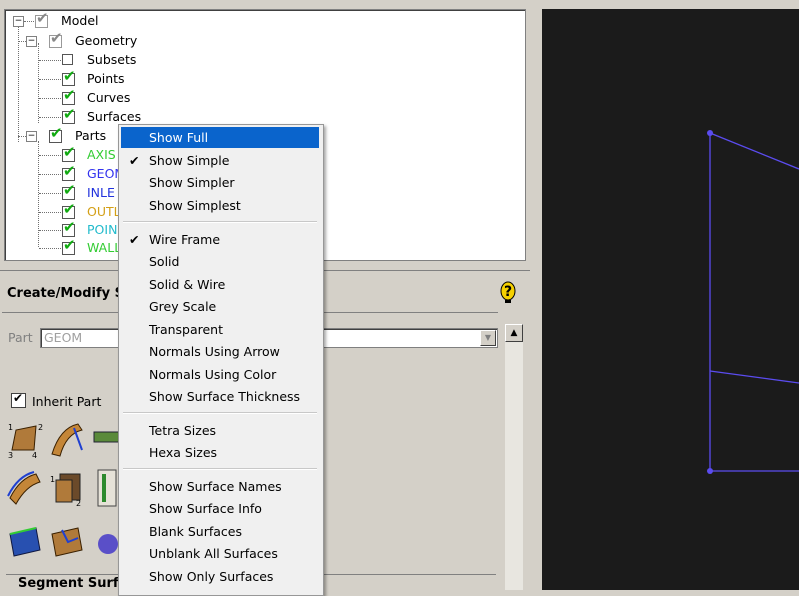  I want to click on scrollbar-track, so click(514, 466).